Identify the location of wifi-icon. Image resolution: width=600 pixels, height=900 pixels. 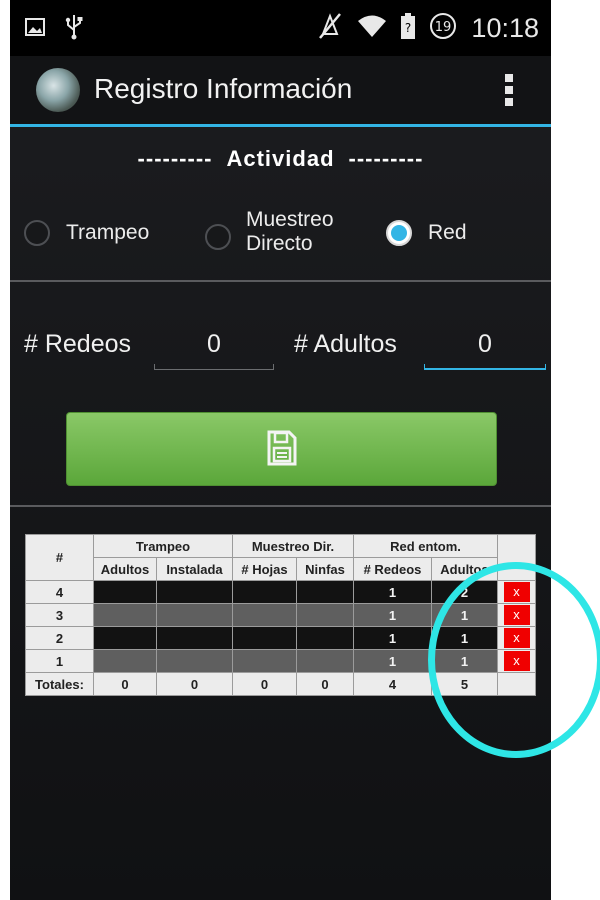
(372, 28).